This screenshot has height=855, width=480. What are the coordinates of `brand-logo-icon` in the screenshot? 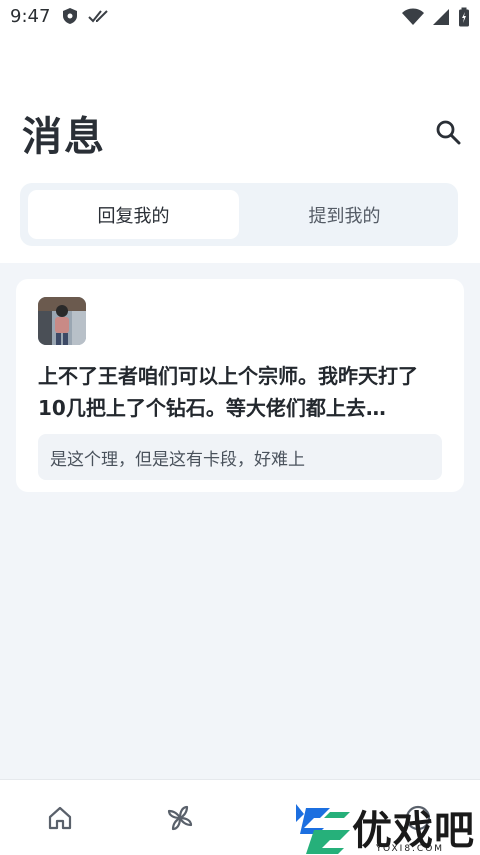 It's located at (323, 829).